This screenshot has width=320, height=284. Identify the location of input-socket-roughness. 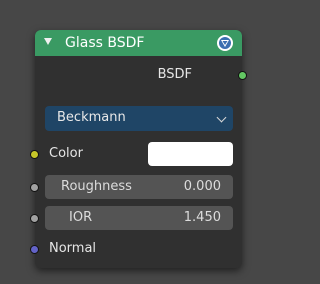
(34, 187).